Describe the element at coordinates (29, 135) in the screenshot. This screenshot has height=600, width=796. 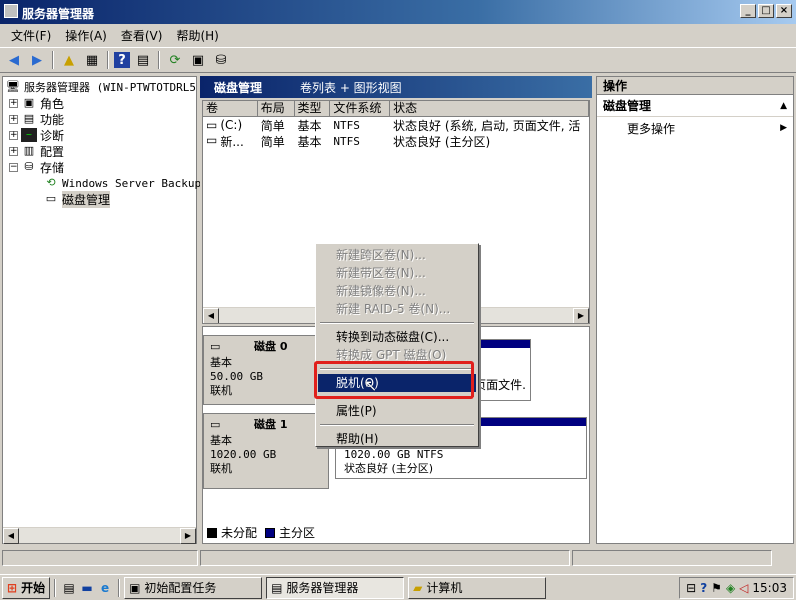
I see `diagnostics-icon: ~` at that location.